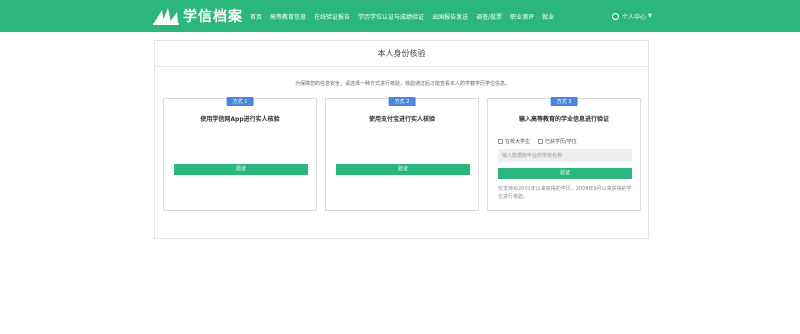  Describe the element at coordinates (240, 101) in the screenshot. I see `method-badge: 方式 1` at that location.